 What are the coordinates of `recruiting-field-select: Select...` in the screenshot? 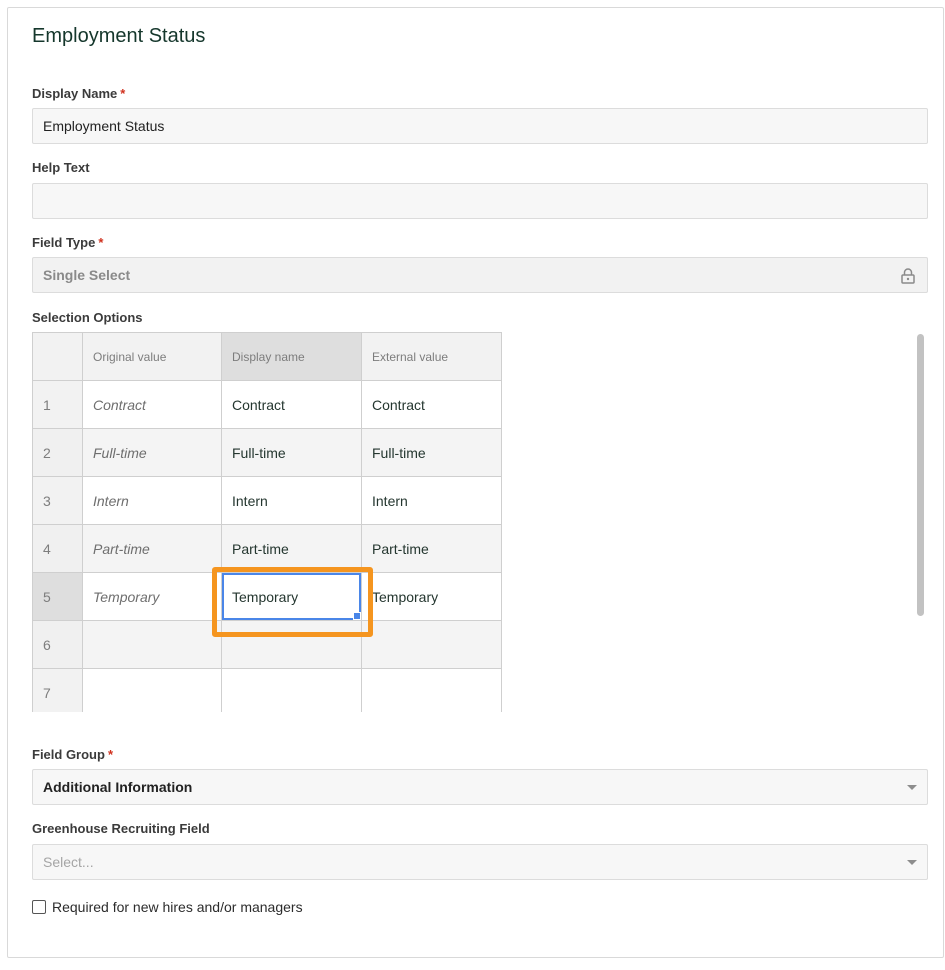 It's located at (480, 862).